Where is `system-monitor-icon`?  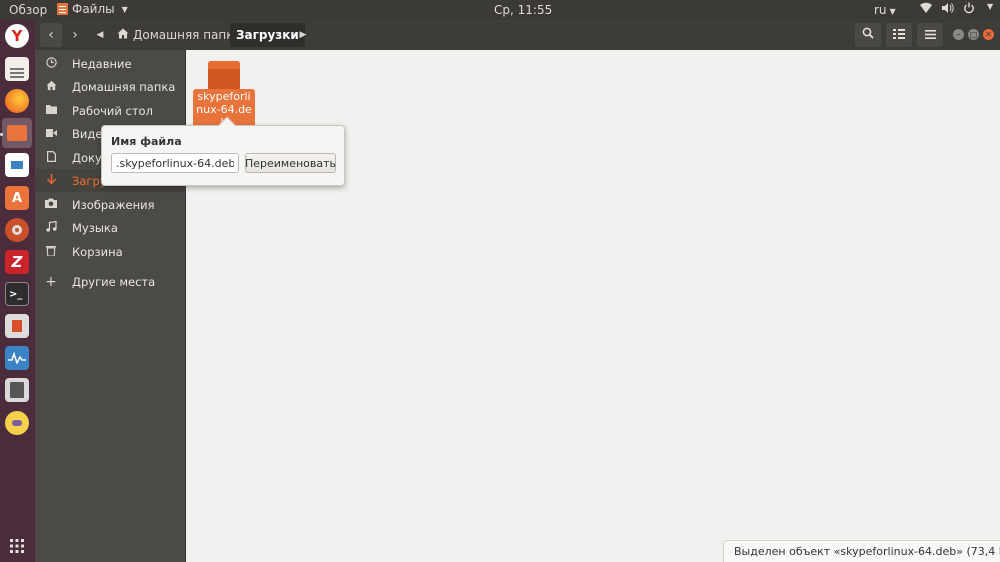 system-monitor-icon is located at coordinates (17, 358).